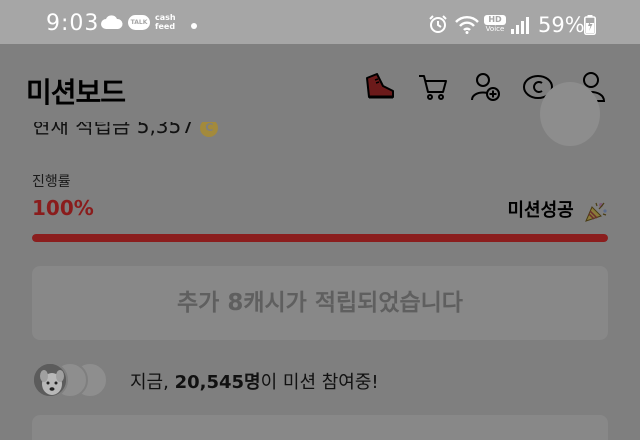 The width and height of the screenshot is (640, 440). I want to click on battery-icon, so click(590, 25).